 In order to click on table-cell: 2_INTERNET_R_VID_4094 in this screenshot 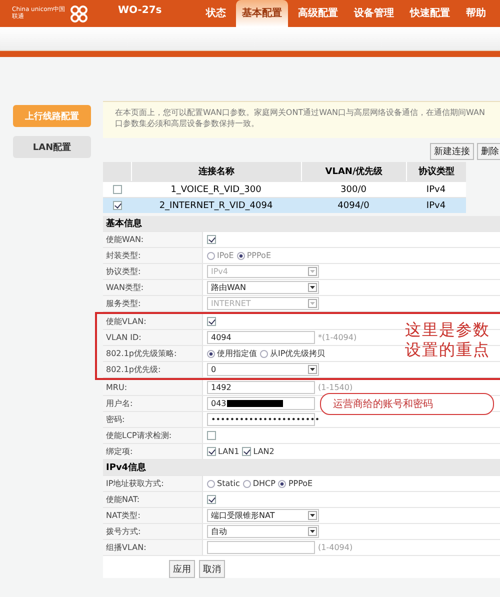, I will do `click(216, 205)`.